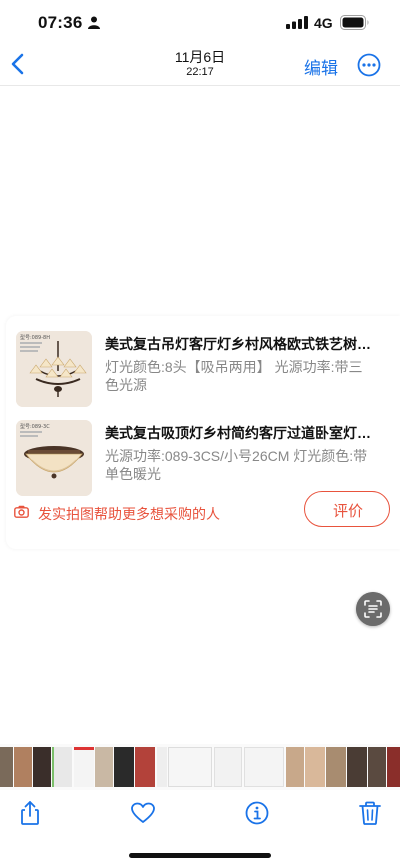 The image size is (400, 865). Describe the element at coordinates (370, 813) in the screenshot. I see `trash-icon` at that location.